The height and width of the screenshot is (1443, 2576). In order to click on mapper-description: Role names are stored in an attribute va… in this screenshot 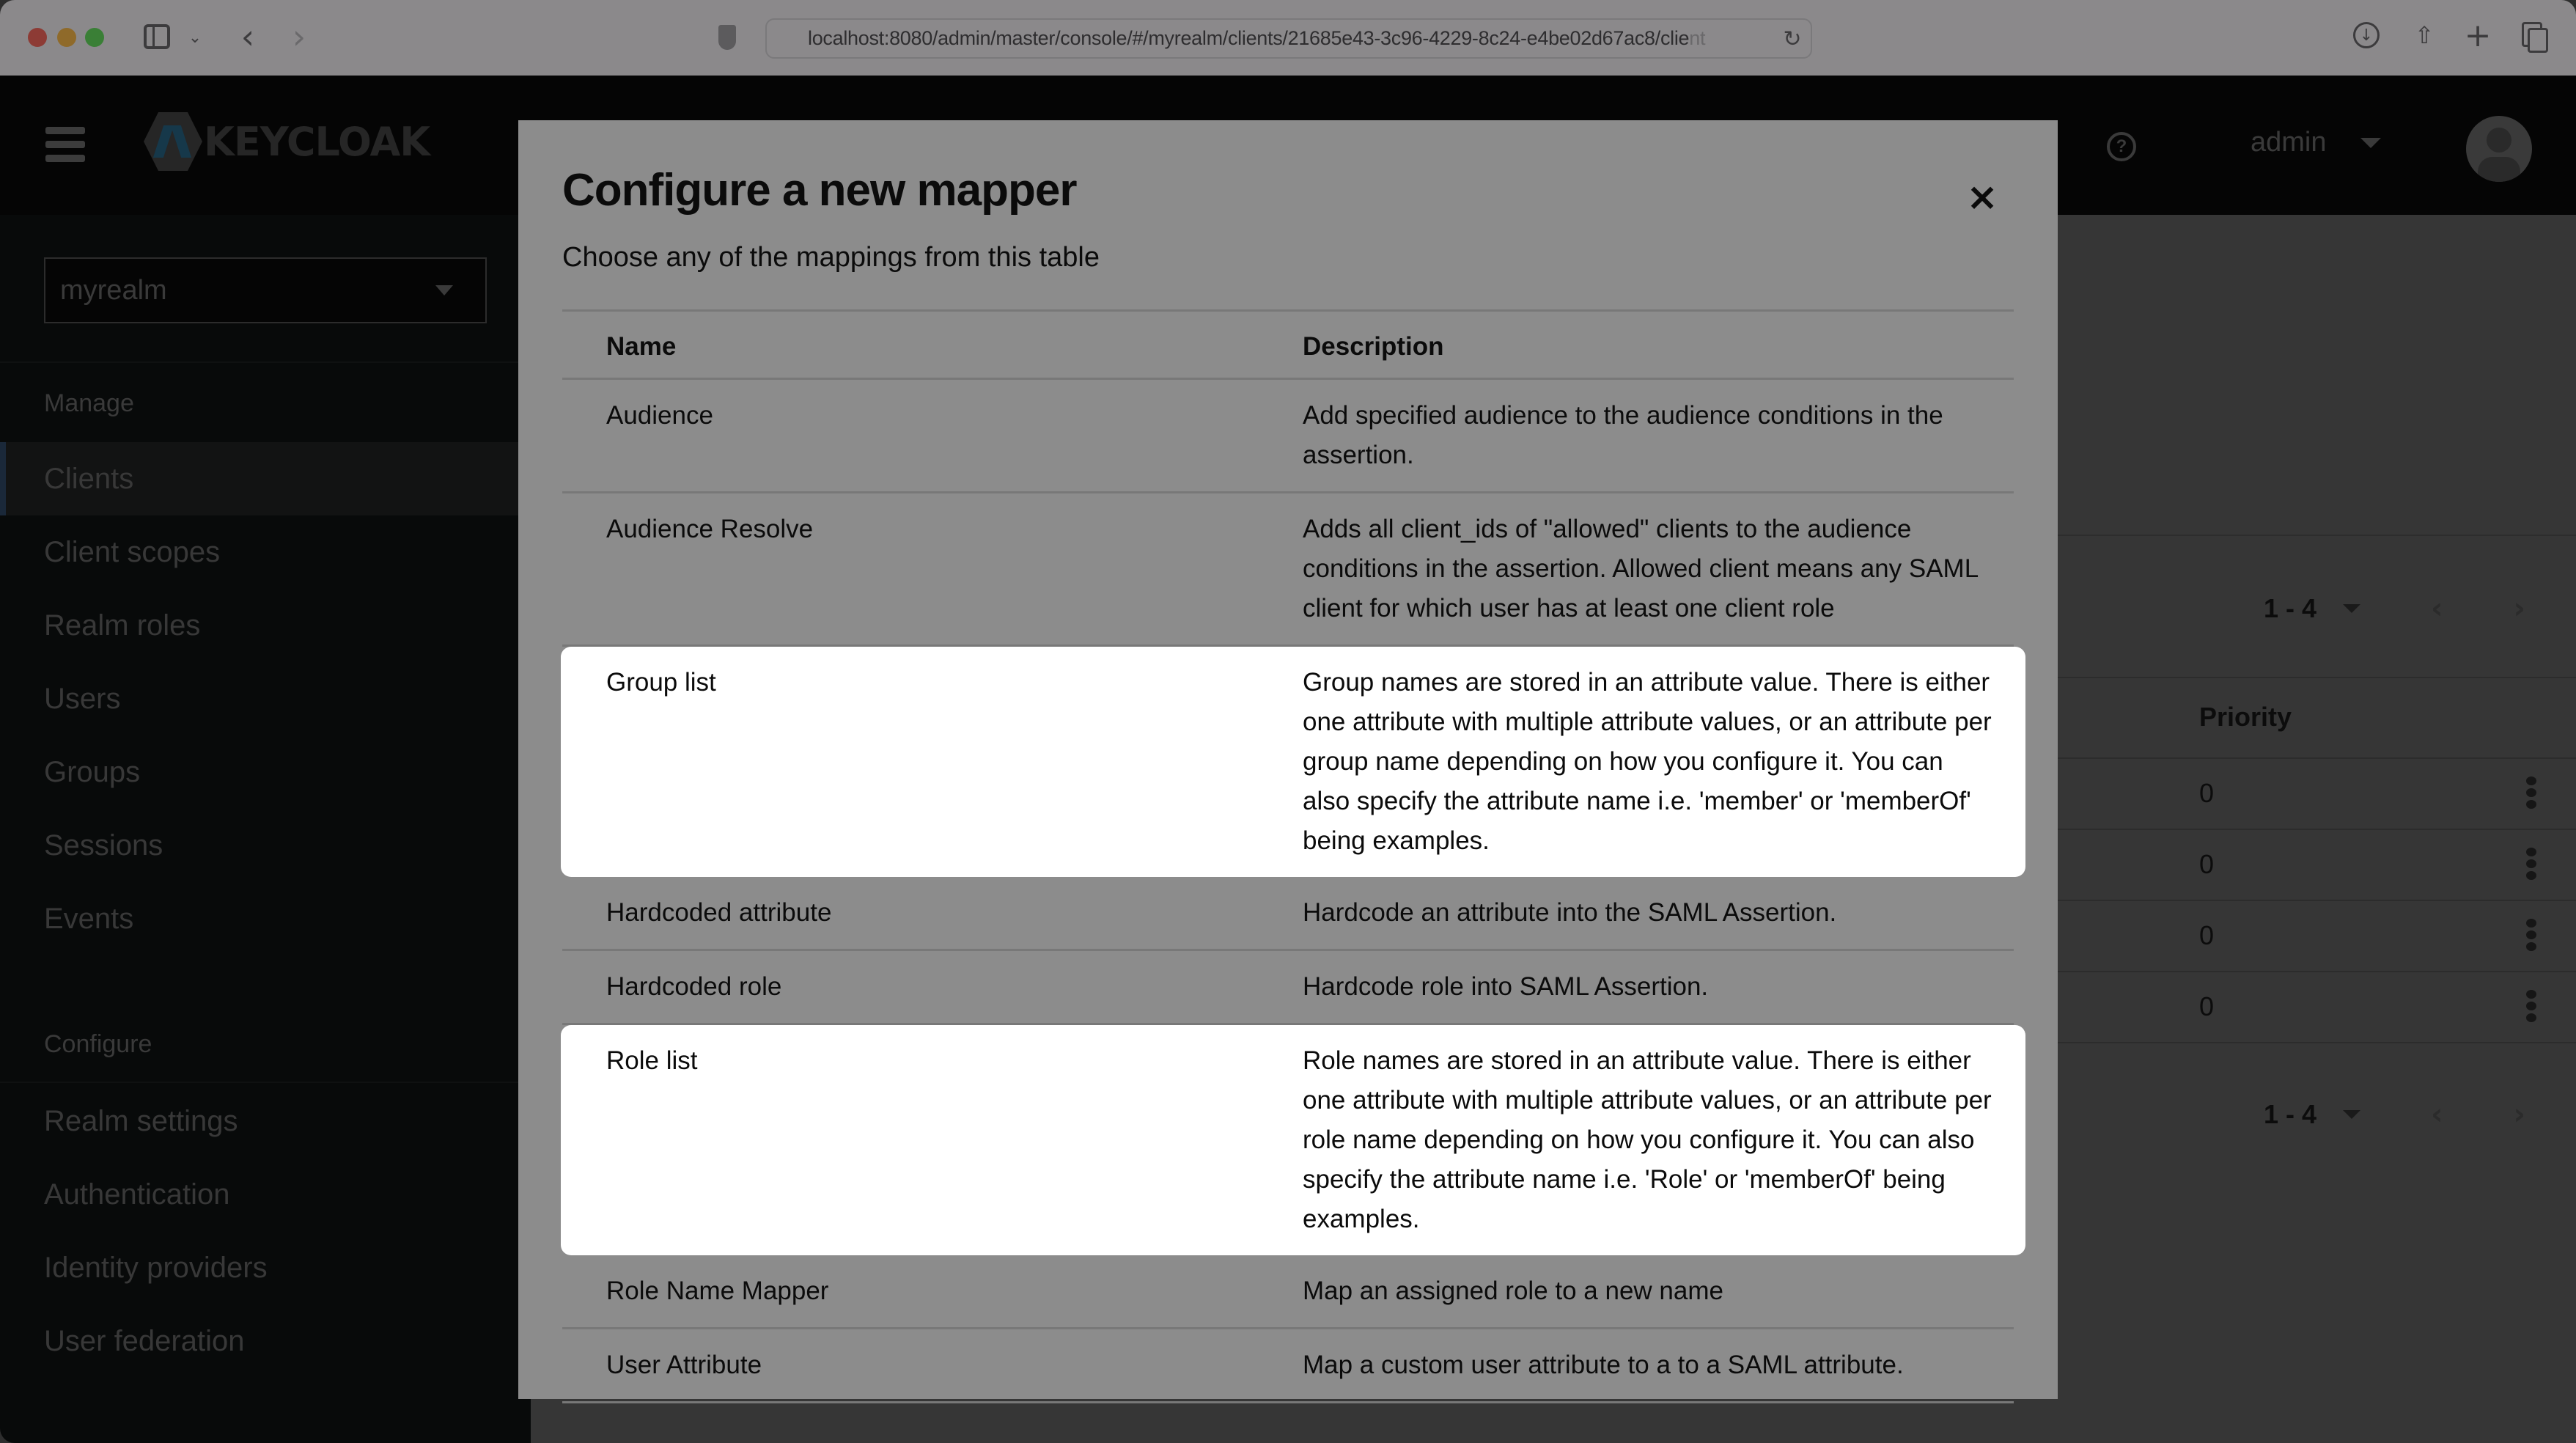, I will do `click(1647, 1139)`.